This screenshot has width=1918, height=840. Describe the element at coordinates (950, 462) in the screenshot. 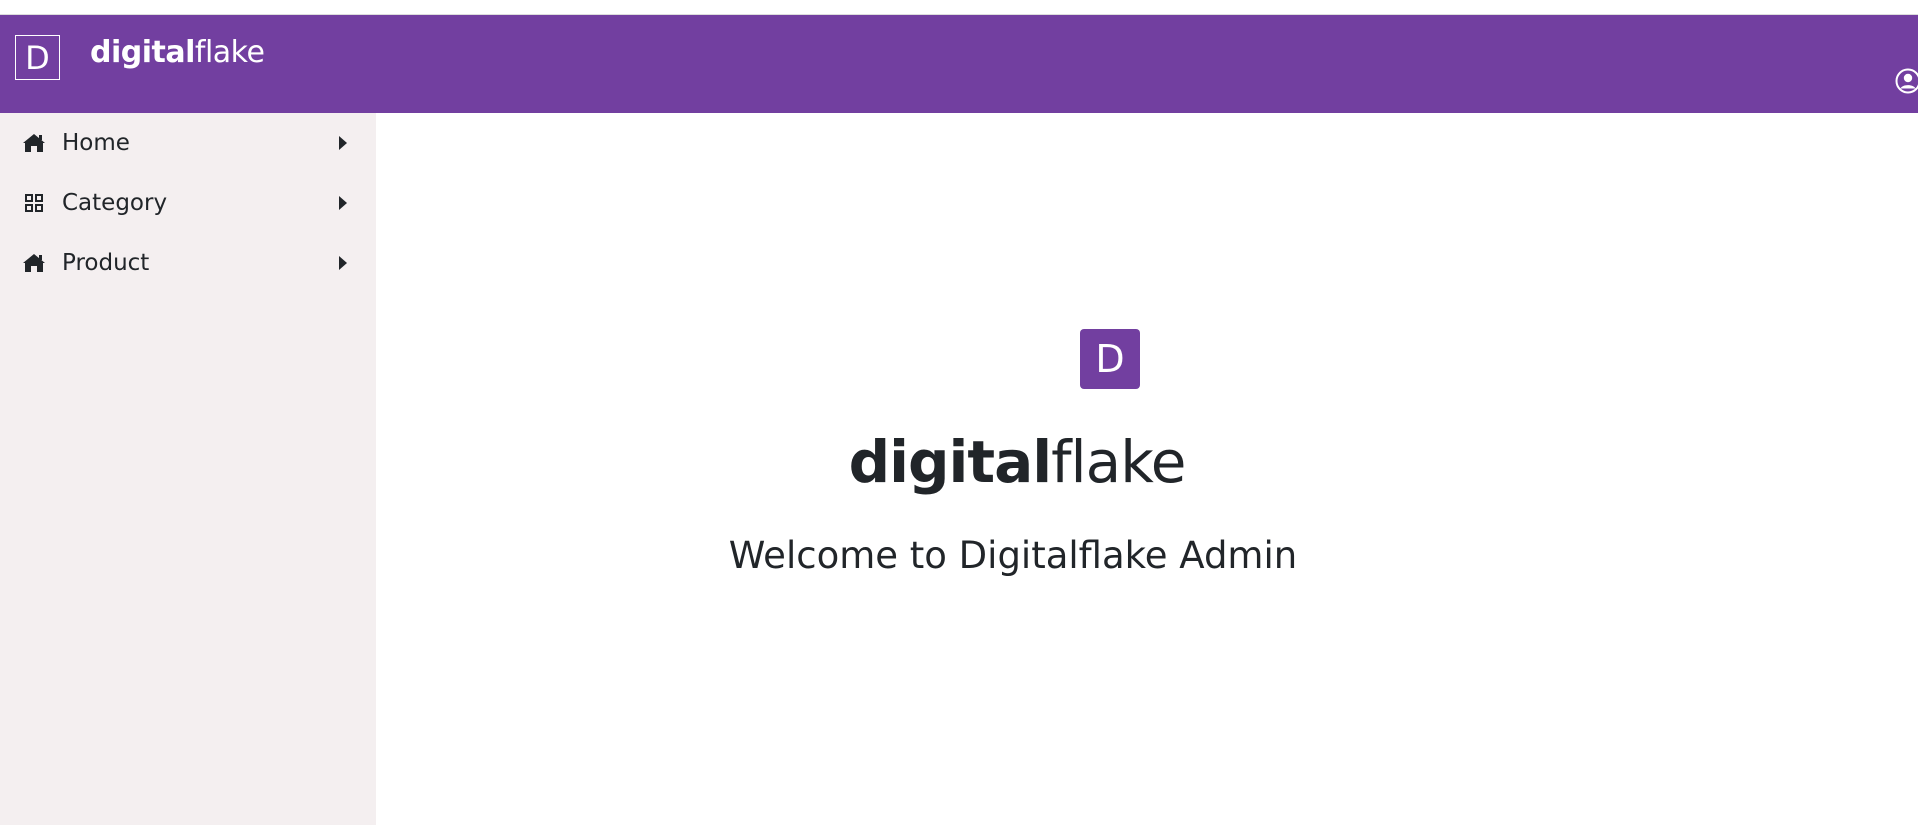

I see `main-brand-bold: digital` at that location.